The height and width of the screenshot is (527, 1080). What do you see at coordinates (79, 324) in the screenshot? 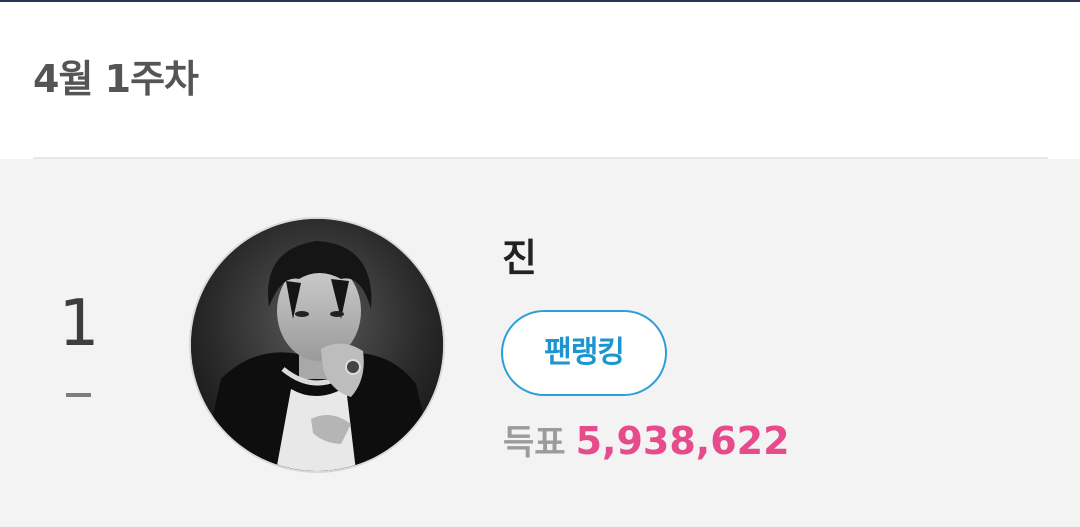
I see `rank-number: 1` at bounding box center [79, 324].